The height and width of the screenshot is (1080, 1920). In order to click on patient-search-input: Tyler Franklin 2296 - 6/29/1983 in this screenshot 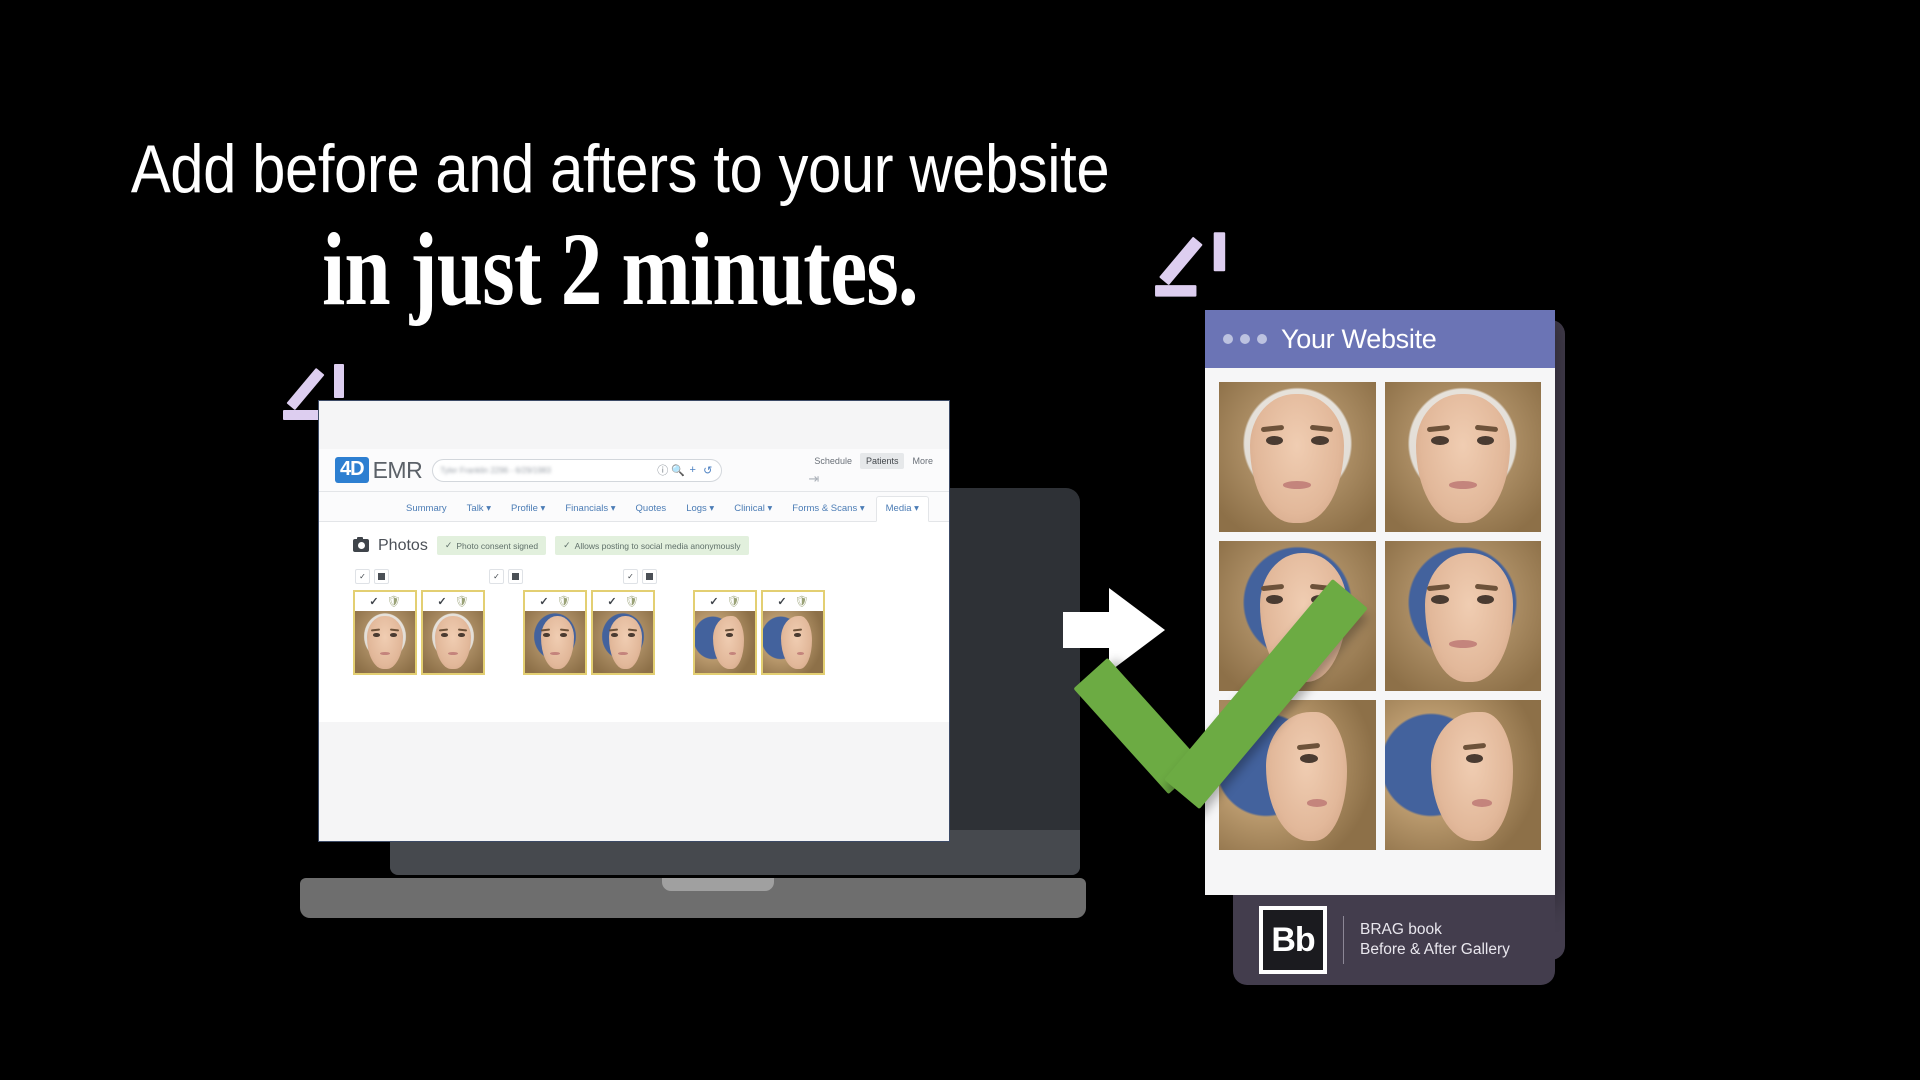, I will do `click(547, 470)`.